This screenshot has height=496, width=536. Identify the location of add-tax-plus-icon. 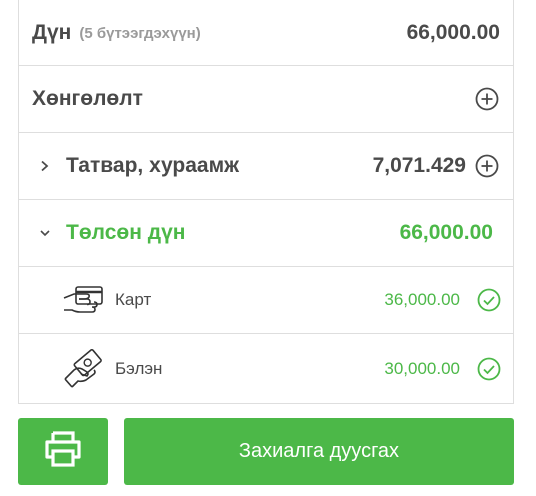
(487, 166).